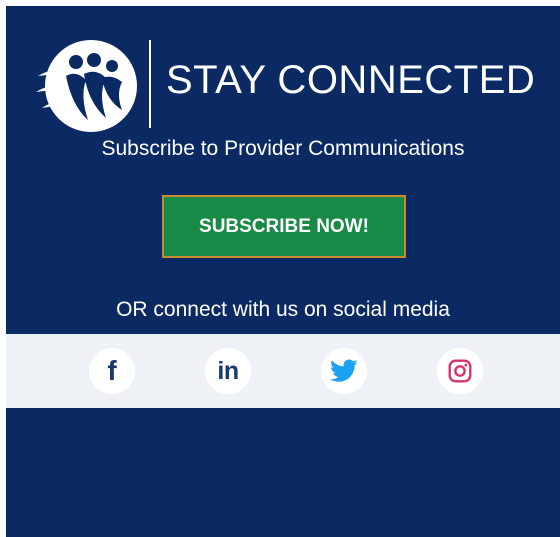 The image size is (560, 537). What do you see at coordinates (283, 309) in the screenshot?
I see `social-intro-text: OR connect with us on social media` at bounding box center [283, 309].